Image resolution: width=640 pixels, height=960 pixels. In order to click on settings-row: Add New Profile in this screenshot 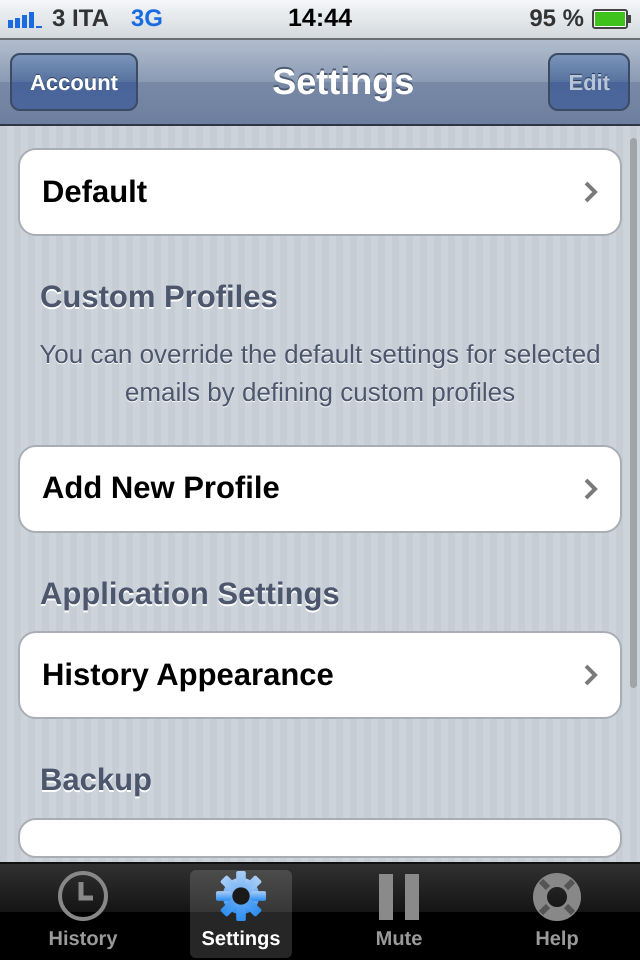, I will do `click(320, 488)`.